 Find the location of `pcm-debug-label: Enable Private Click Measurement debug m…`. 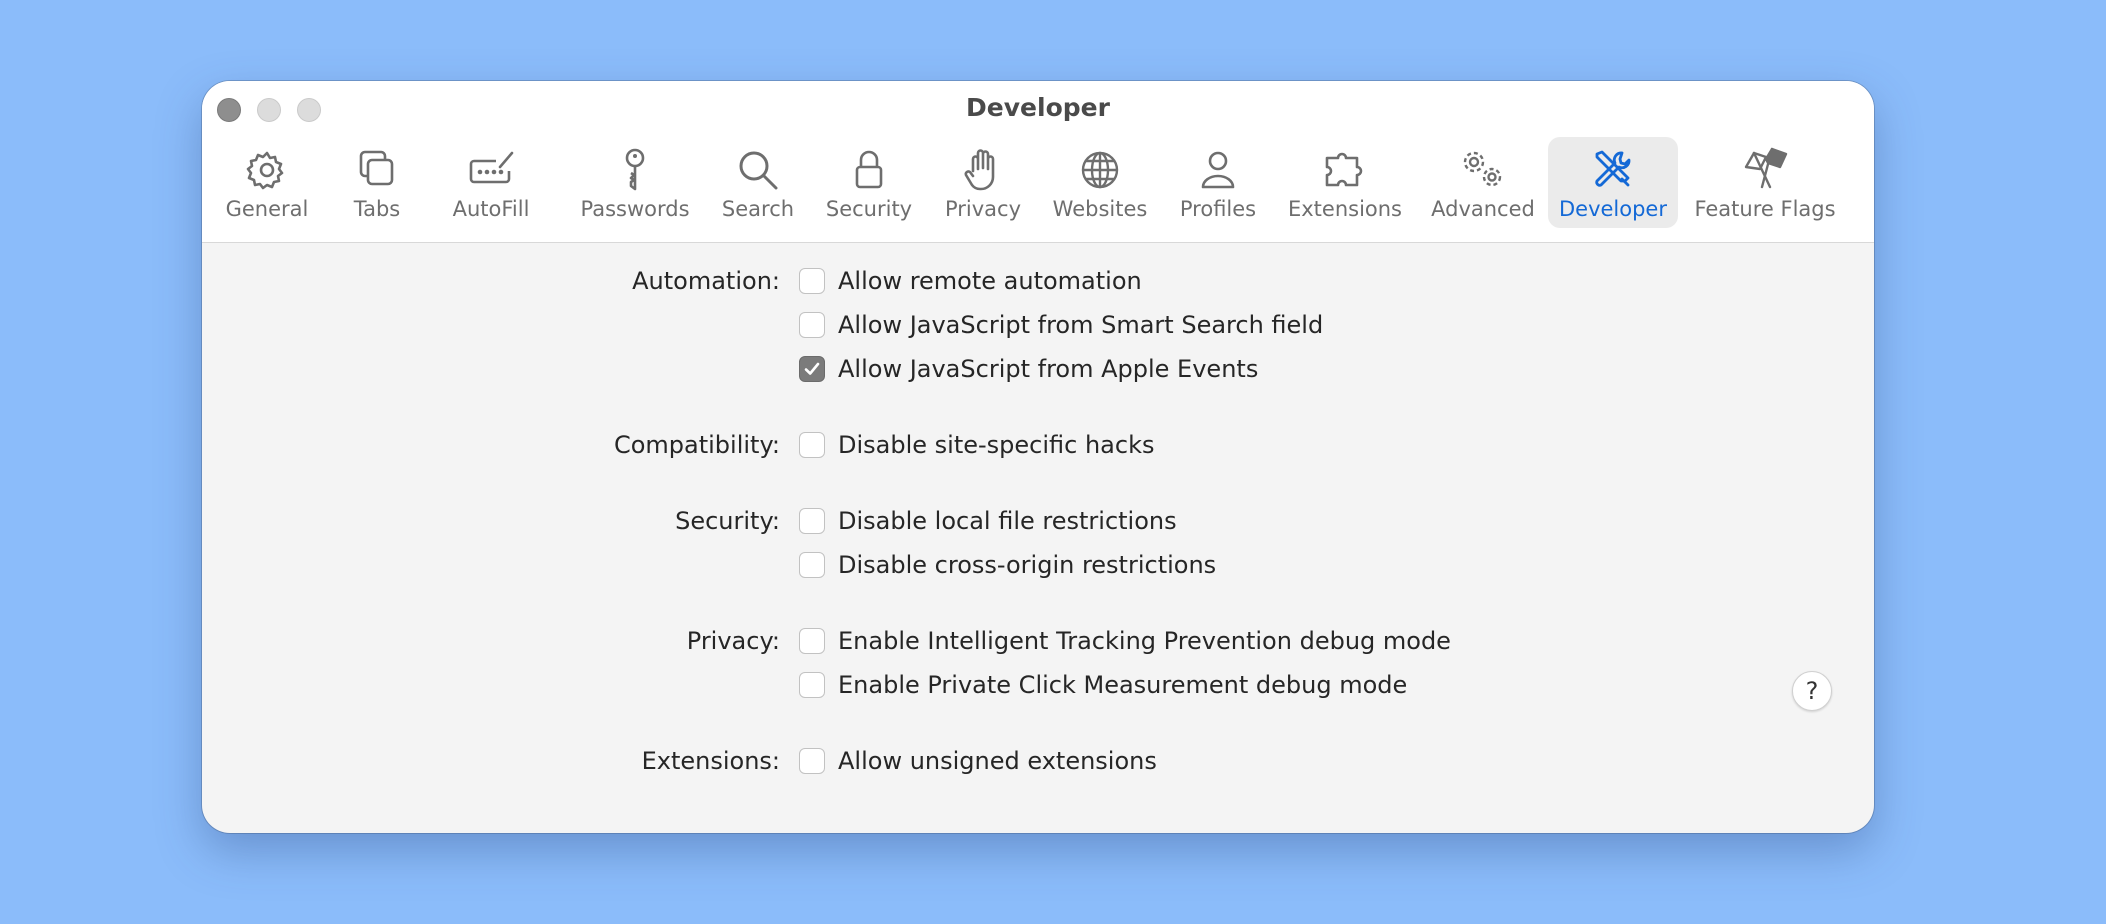

pcm-debug-label: Enable Private Click Measurement debug m… is located at coordinates (1122, 685).